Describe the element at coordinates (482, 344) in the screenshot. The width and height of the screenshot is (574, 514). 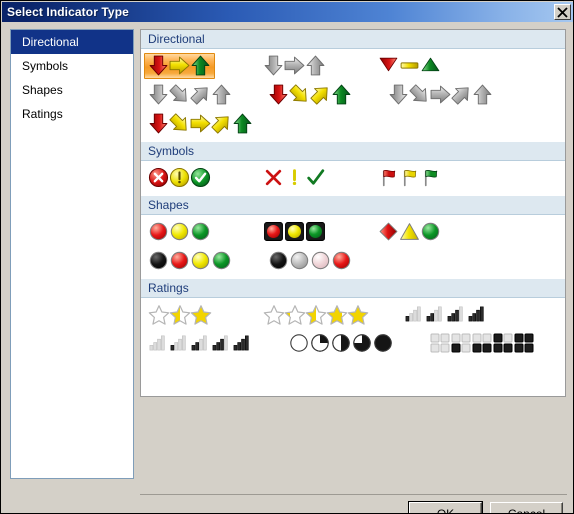
I see `indicator-set-5-boxes` at that location.